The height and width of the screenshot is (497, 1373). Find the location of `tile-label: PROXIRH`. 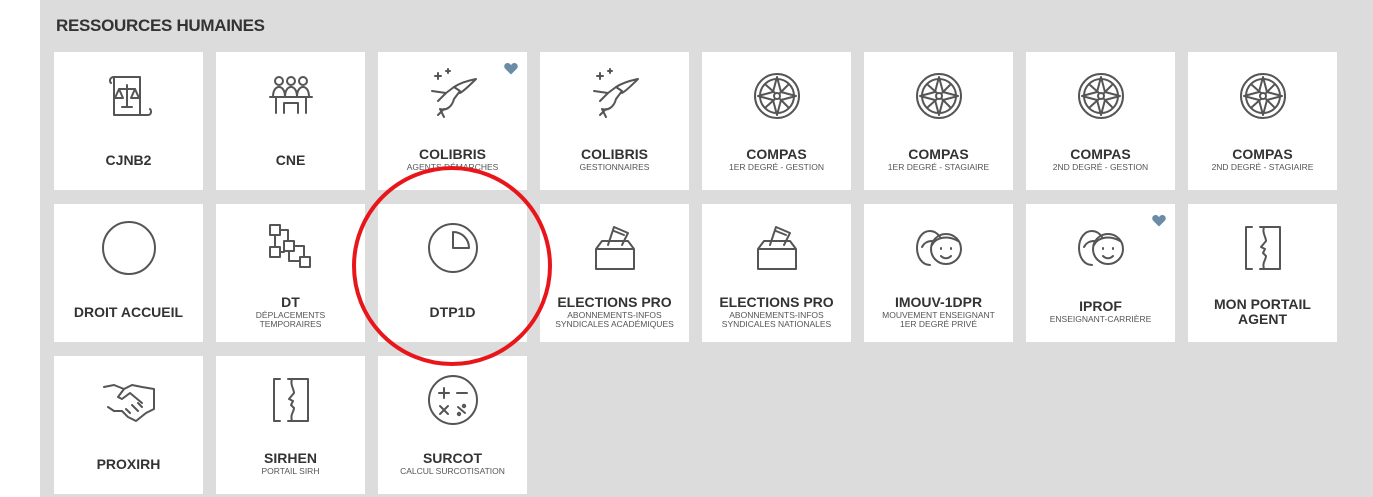

tile-label: PROXIRH is located at coordinates (128, 464).